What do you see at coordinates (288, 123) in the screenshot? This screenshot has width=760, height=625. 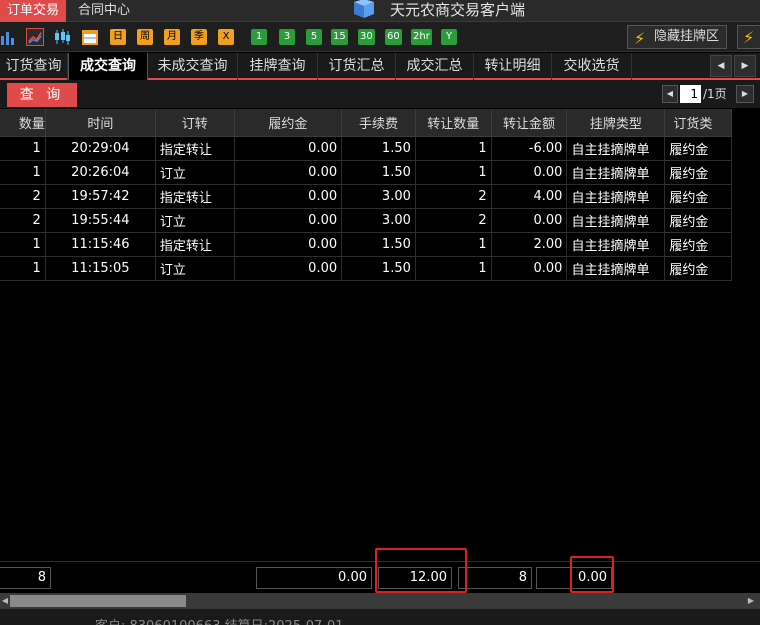 I see `col-header-margin: 履约金` at bounding box center [288, 123].